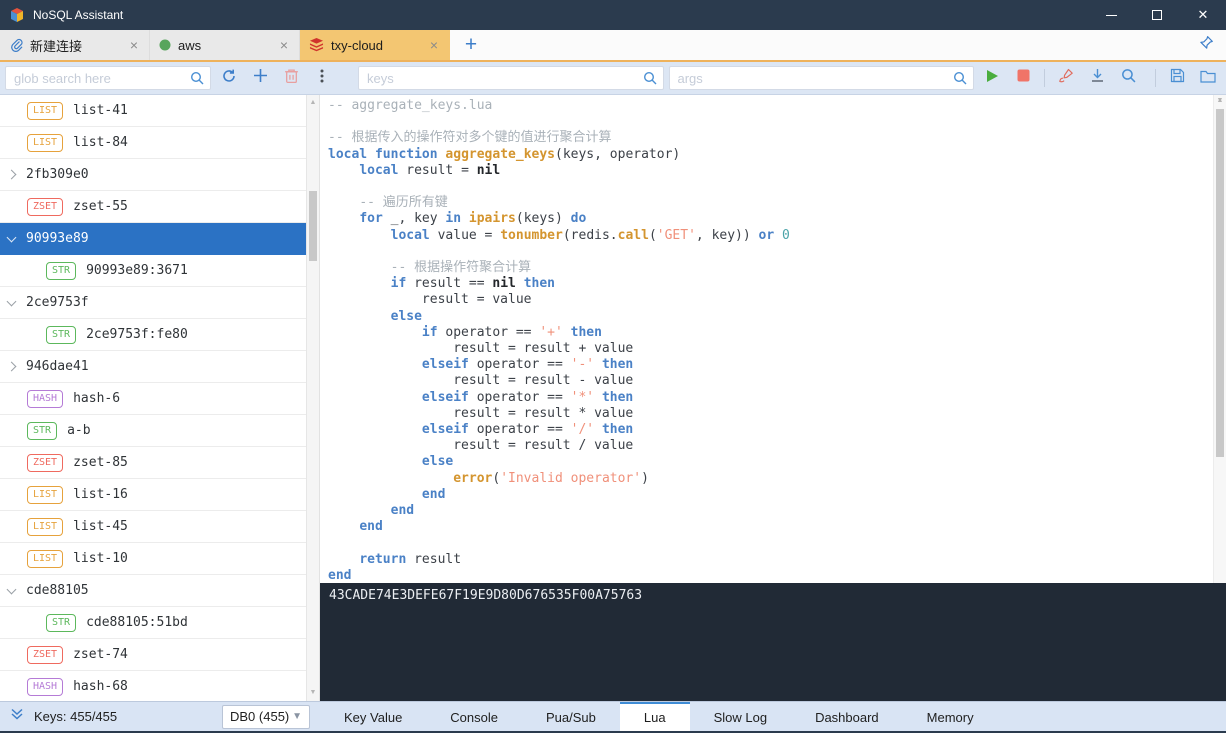  I want to click on connection-tab-txy-cloud: txy-cloud ×, so click(375, 45).